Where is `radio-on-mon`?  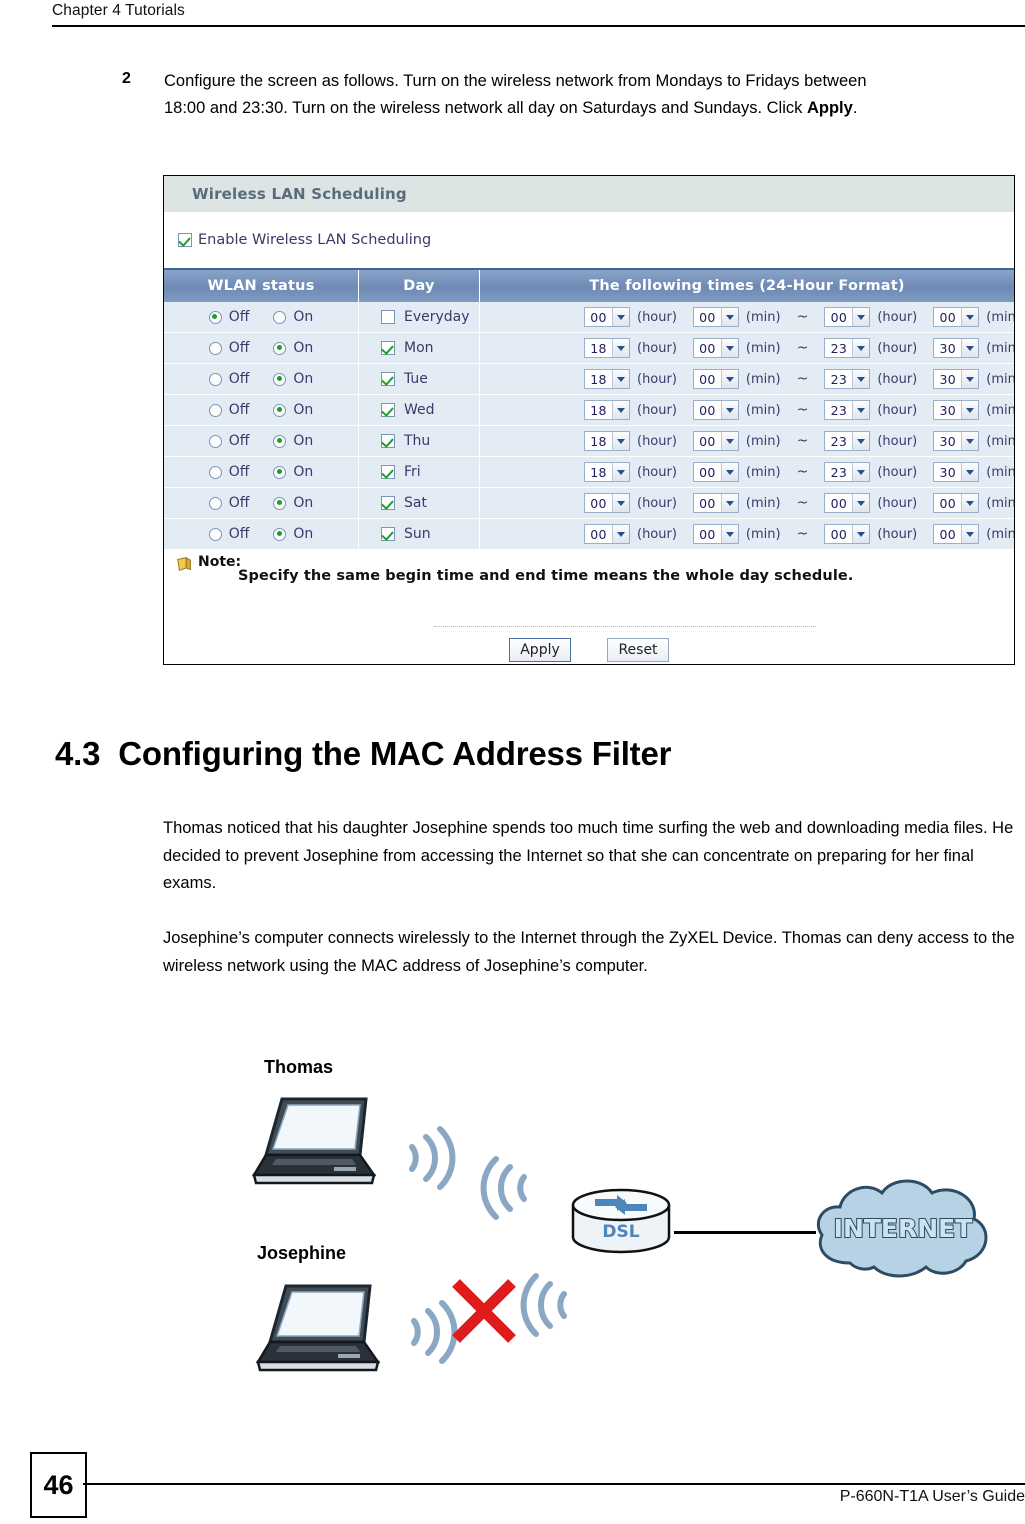 radio-on-mon is located at coordinates (280, 348).